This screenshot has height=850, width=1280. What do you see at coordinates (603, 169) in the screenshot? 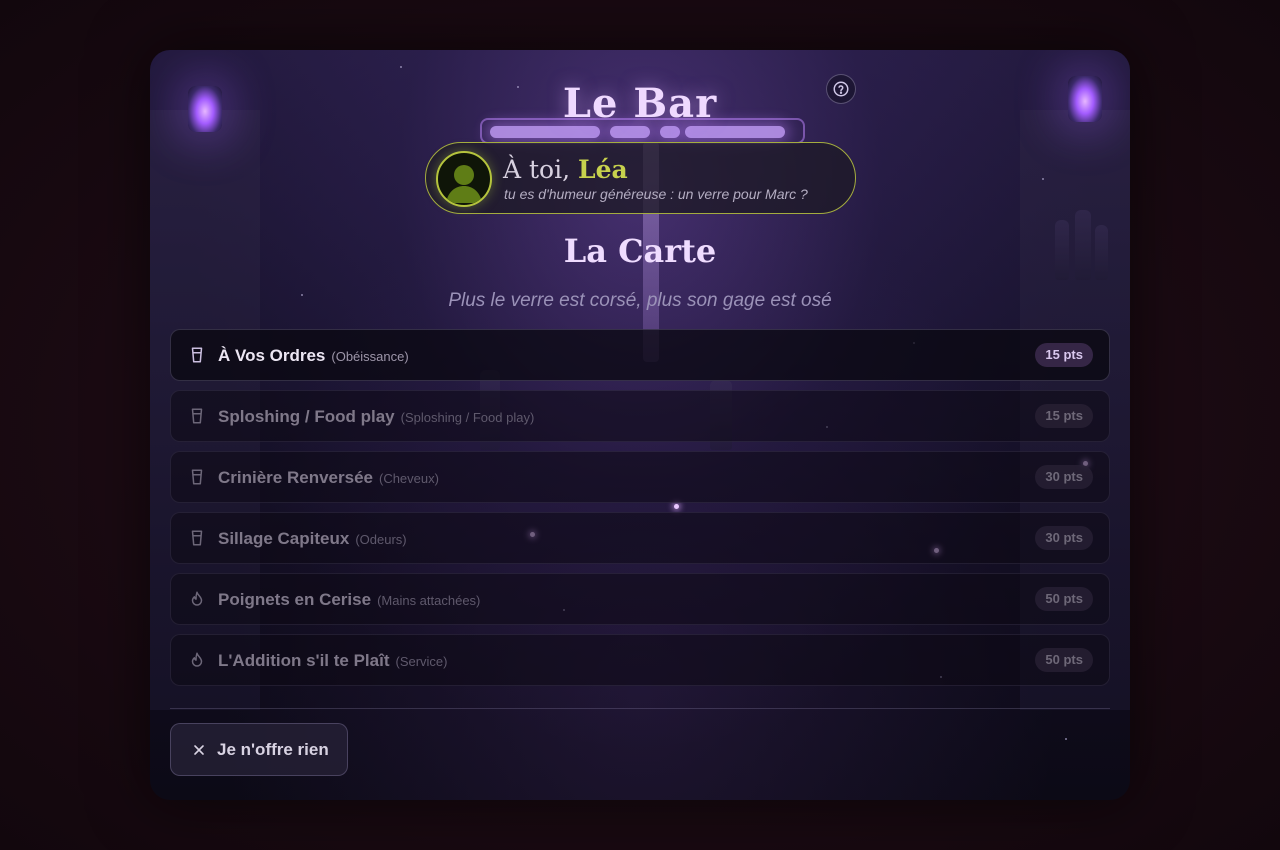
I see `player-name: Léa` at bounding box center [603, 169].